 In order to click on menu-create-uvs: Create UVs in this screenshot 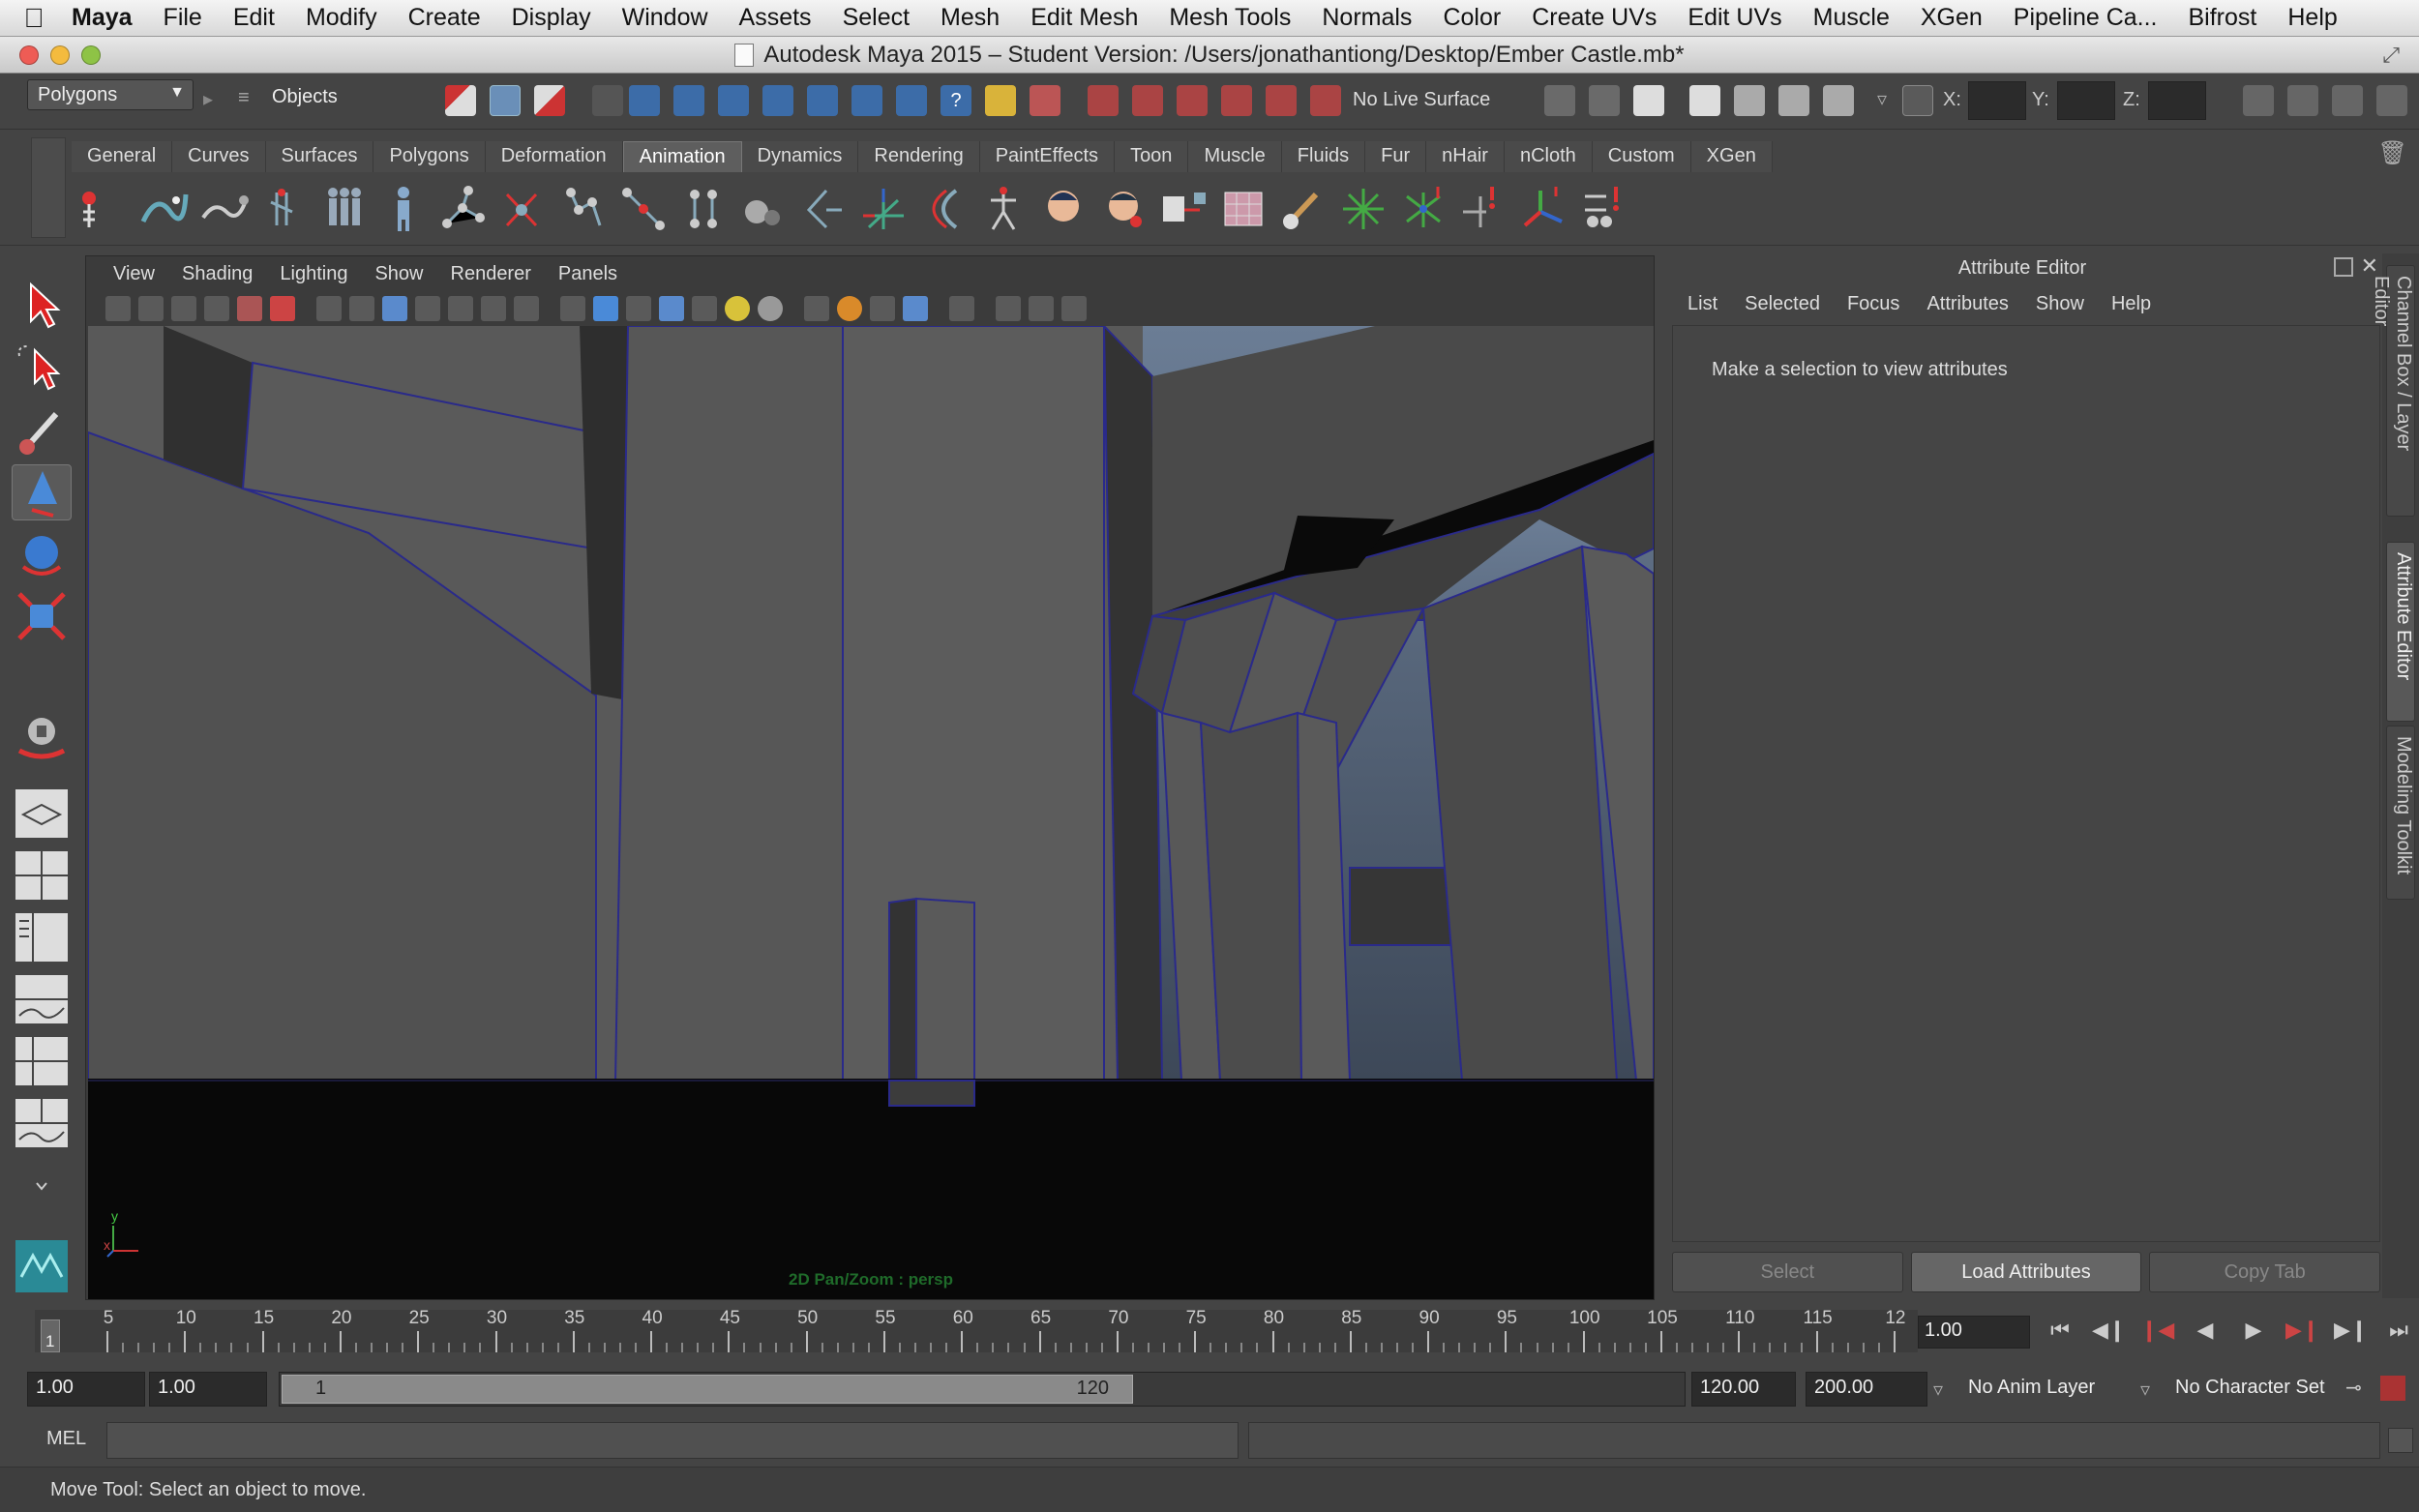, I will do `click(1594, 18)`.